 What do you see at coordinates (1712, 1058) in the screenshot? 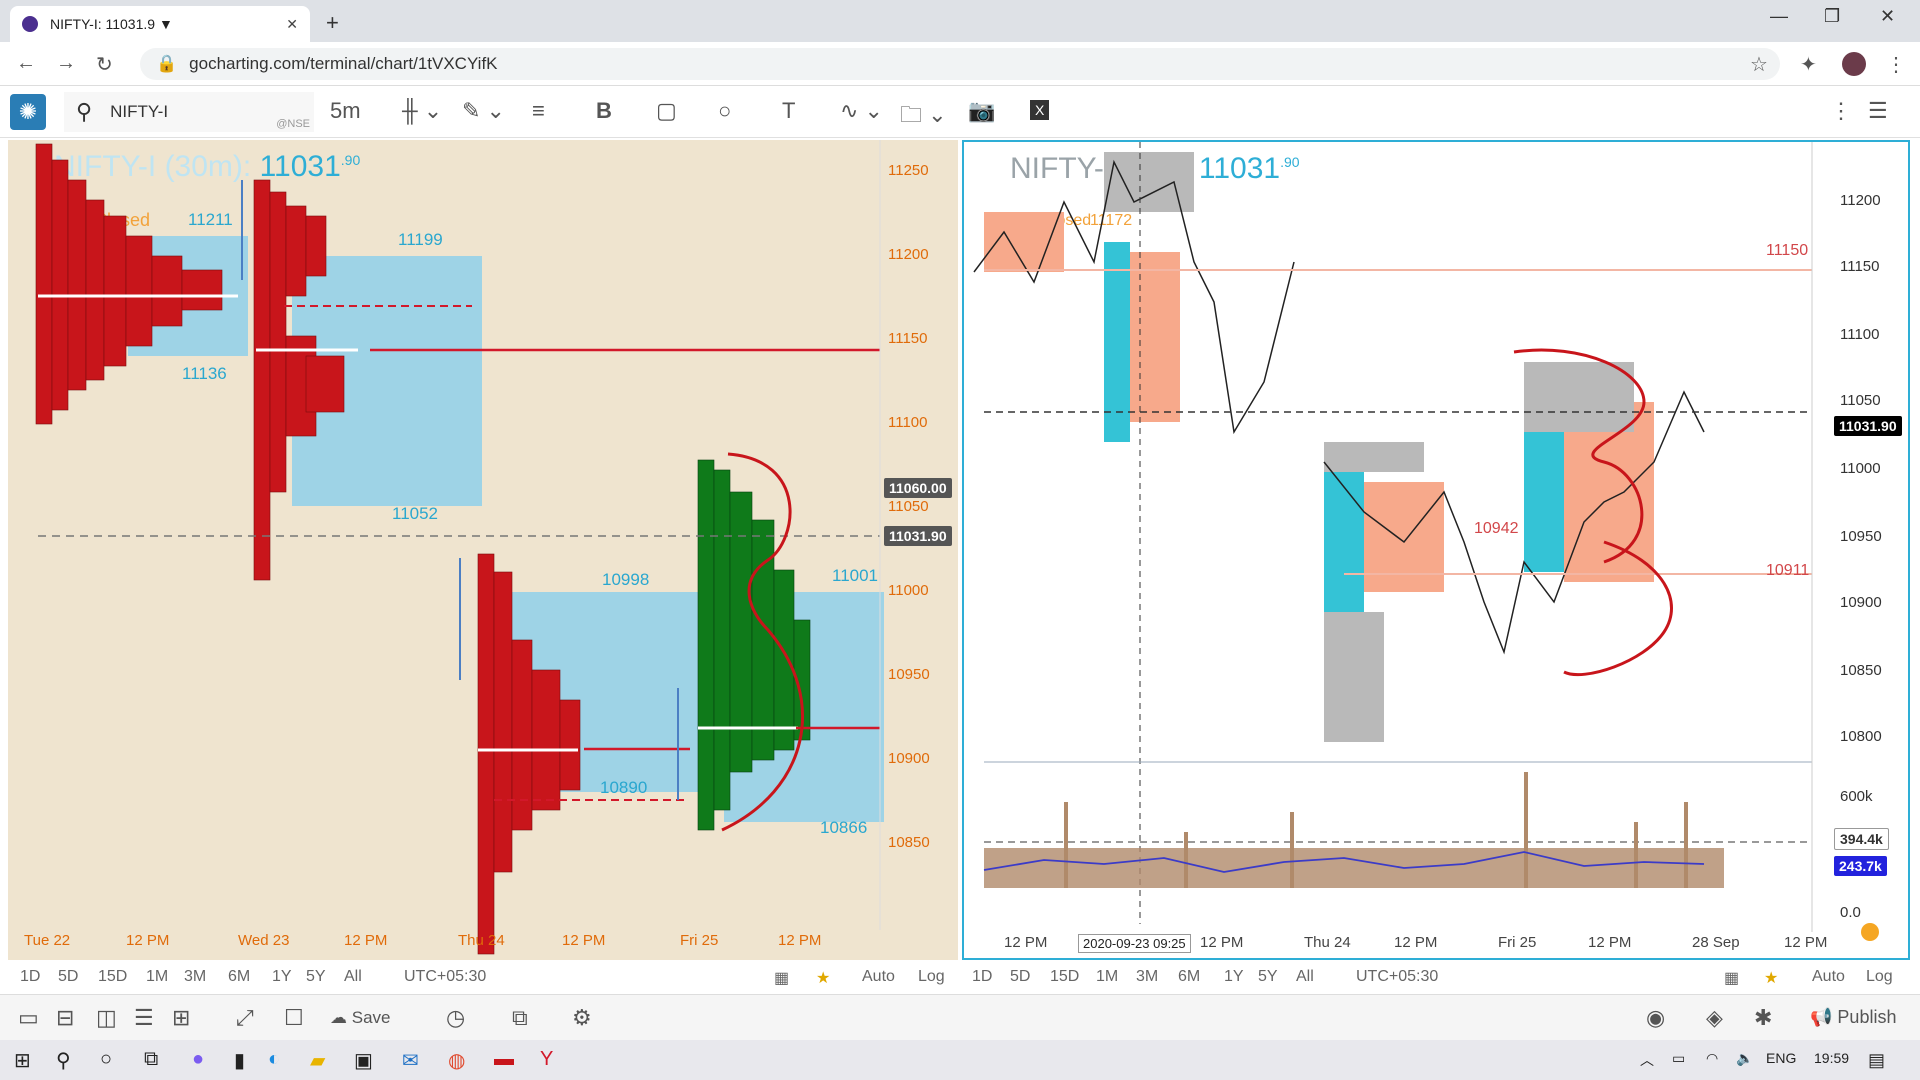
I see `wifi-icon: ◠` at bounding box center [1712, 1058].